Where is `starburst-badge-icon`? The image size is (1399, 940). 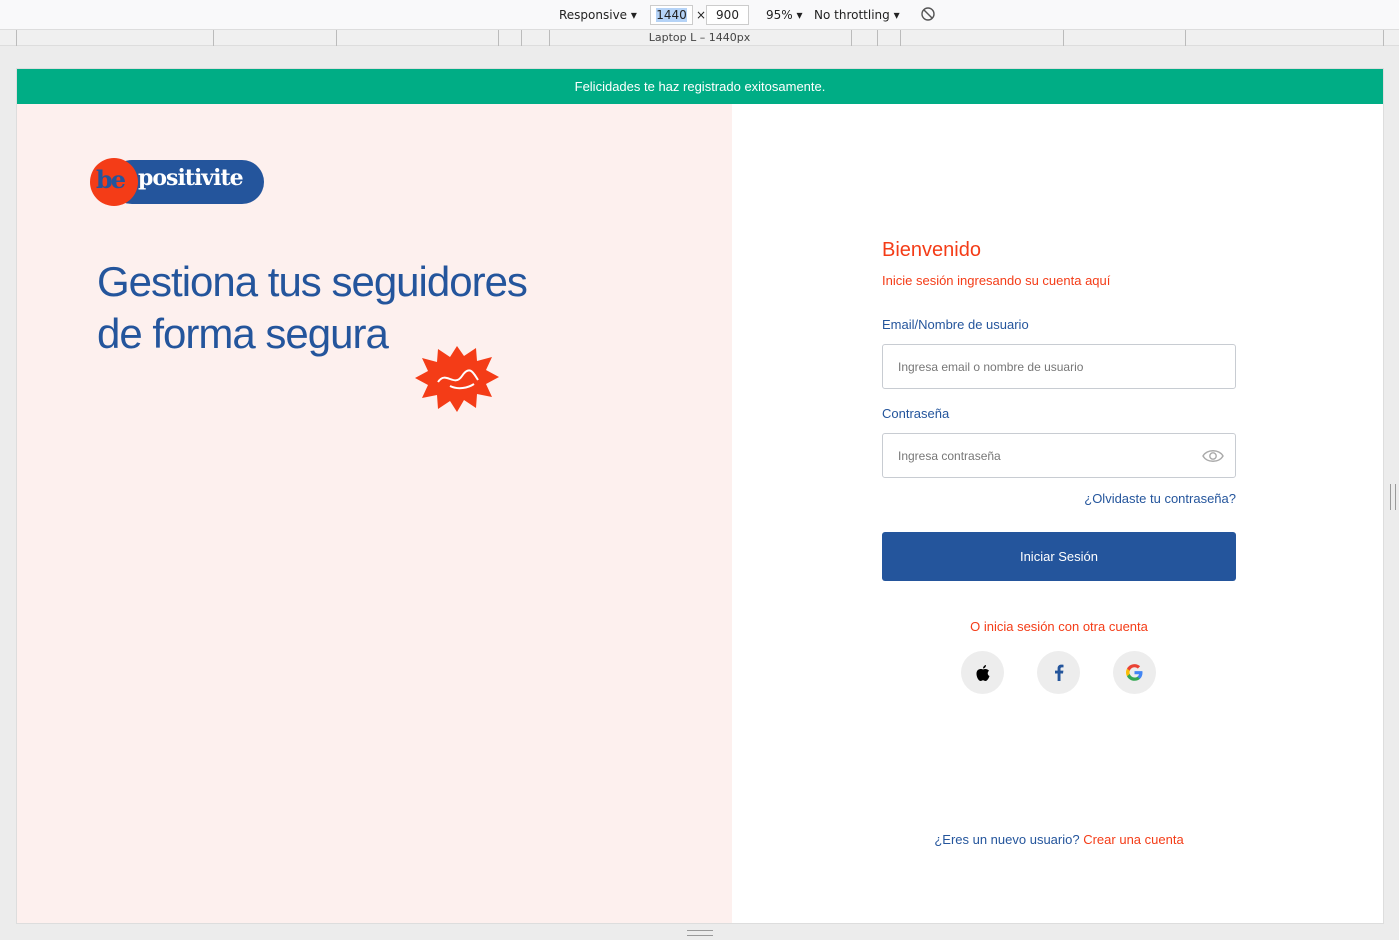
starburst-badge-icon is located at coordinates (457, 379).